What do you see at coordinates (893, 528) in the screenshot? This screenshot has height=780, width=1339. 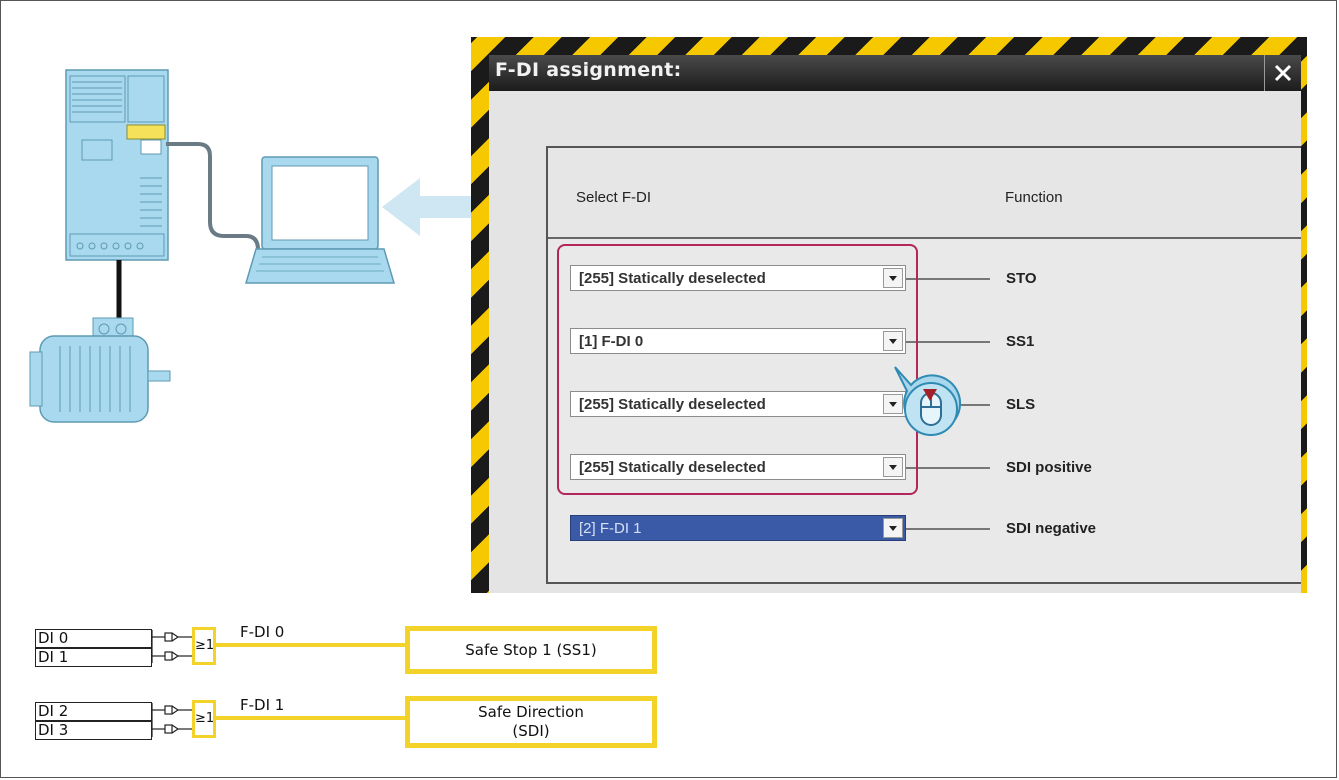 I see `chevron-down-icon` at bounding box center [893, 528].